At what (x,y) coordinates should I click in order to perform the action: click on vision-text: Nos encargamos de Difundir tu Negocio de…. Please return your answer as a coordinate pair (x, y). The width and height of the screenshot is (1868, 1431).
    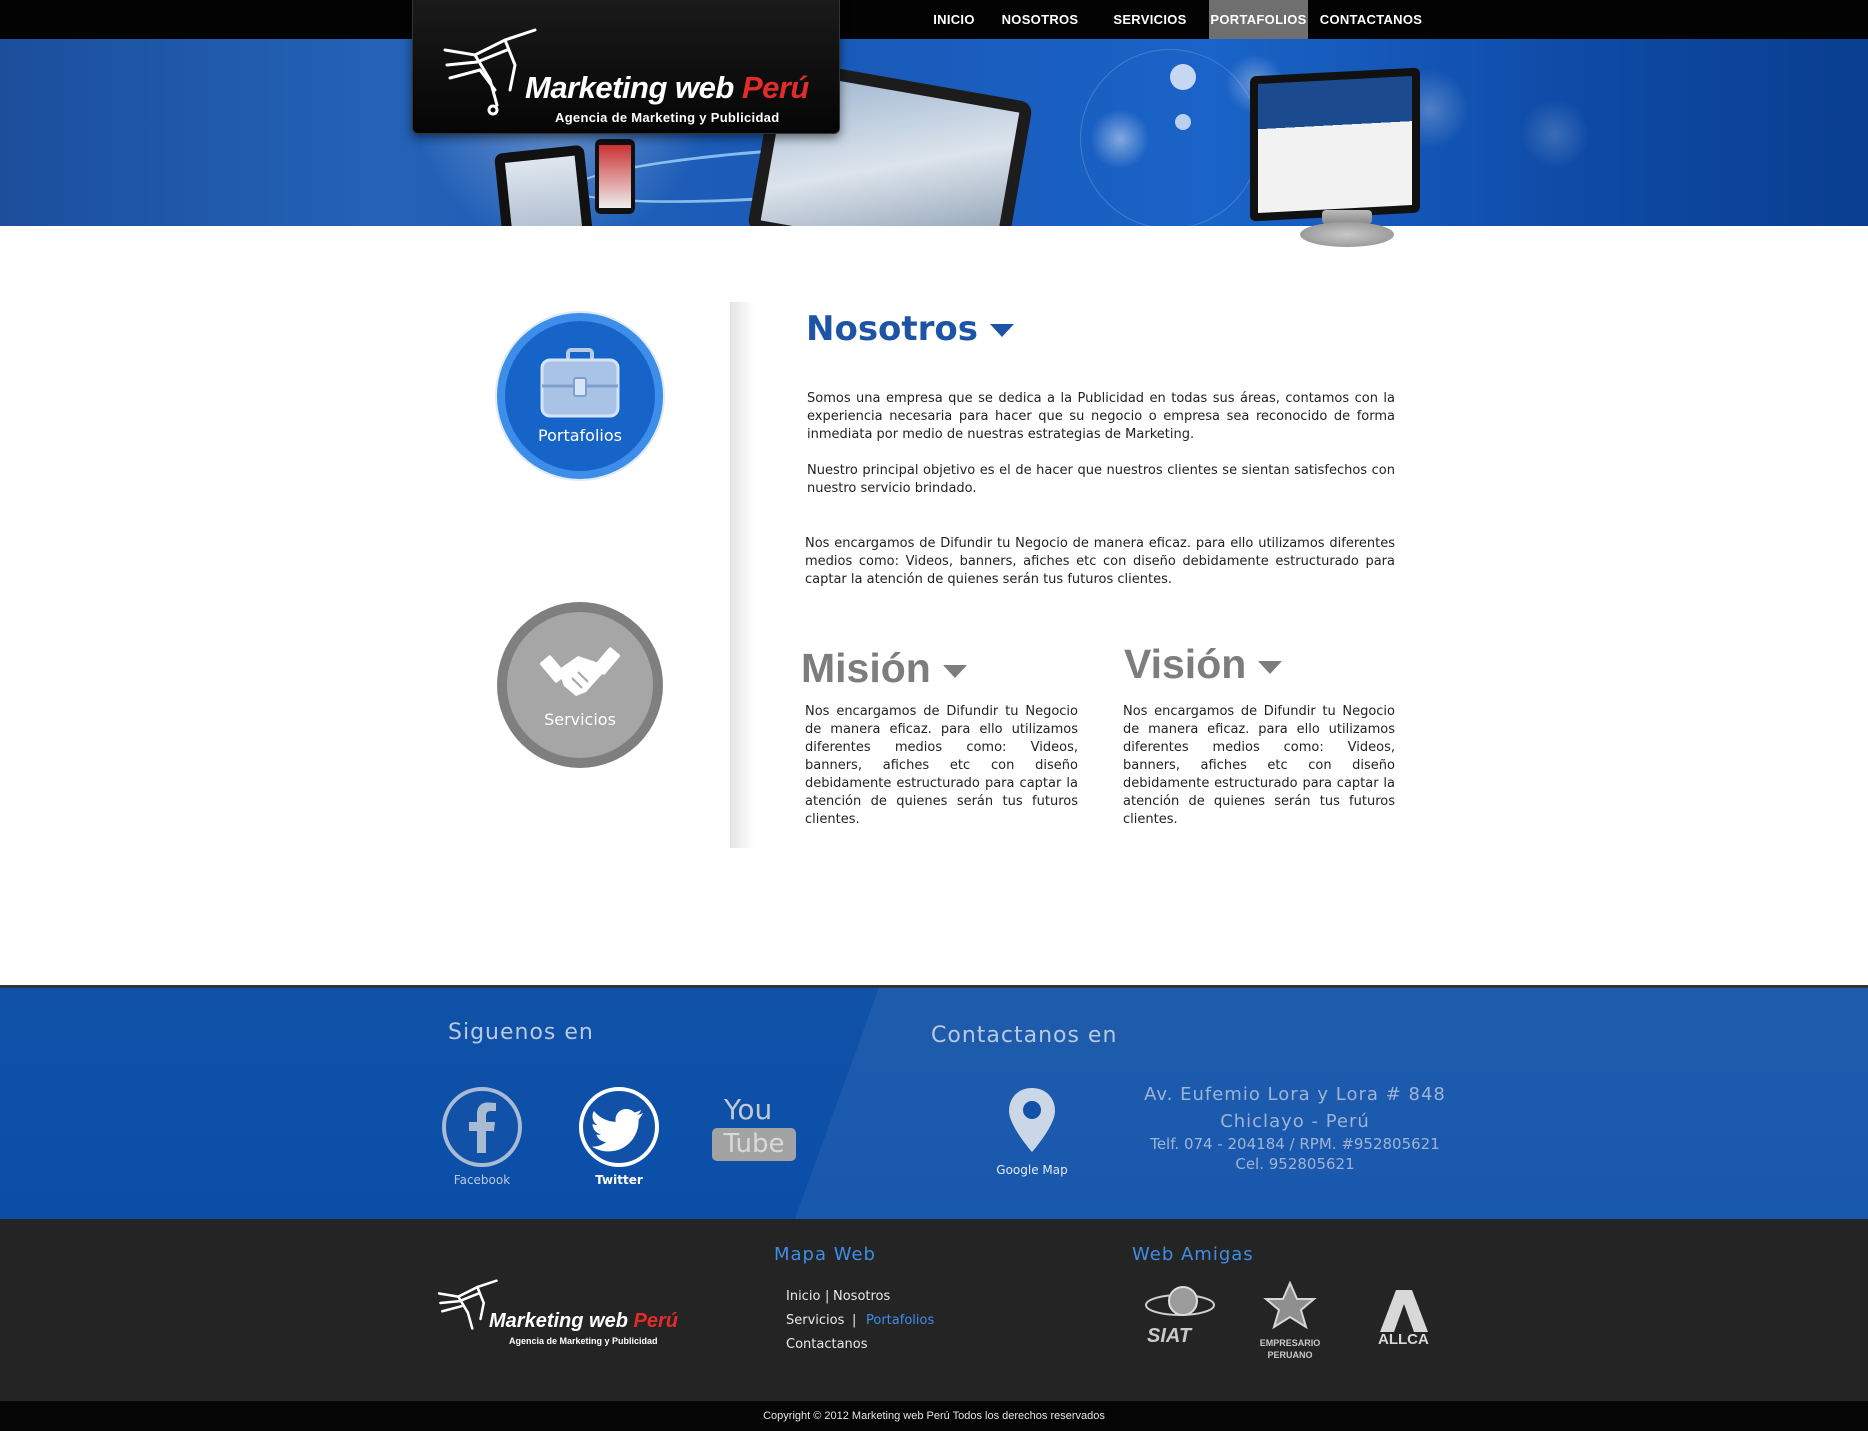
    Looking at the image, I should click on (1259, 765).